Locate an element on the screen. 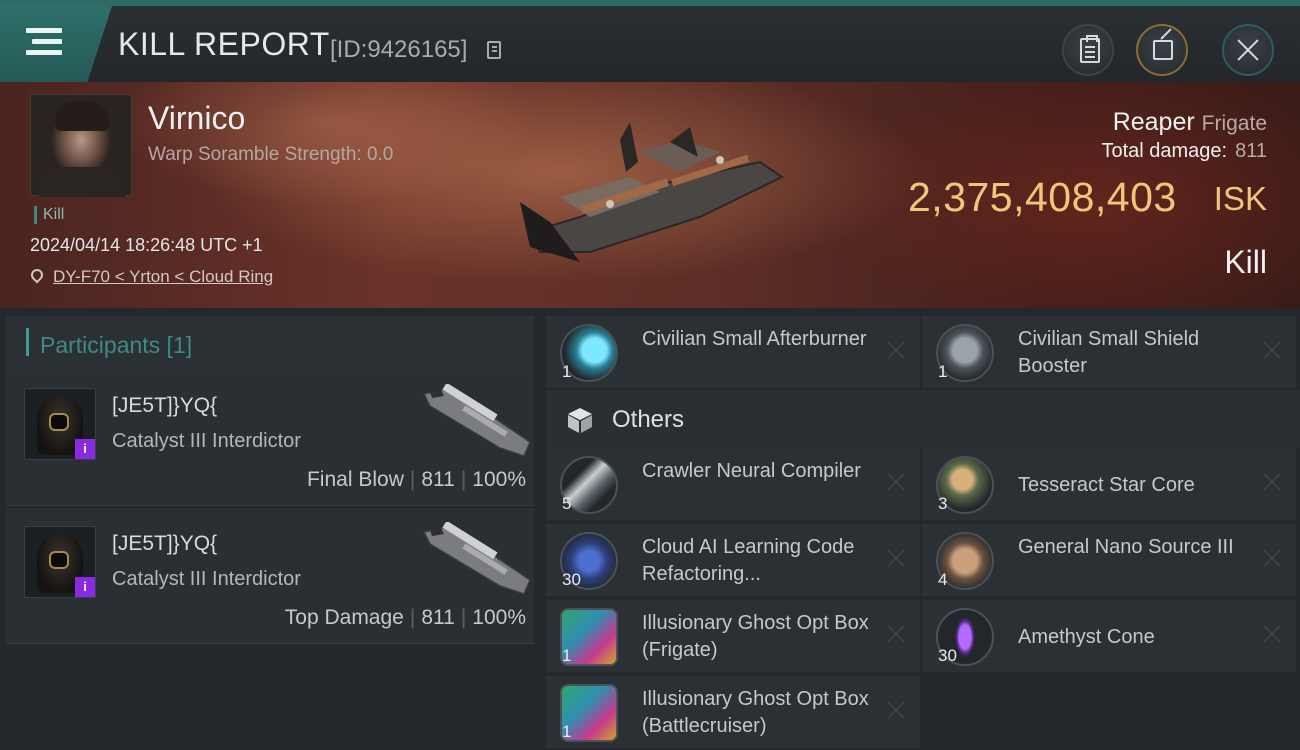 Image resolution: width=1300 pixels, height=750 pixels. item-quantity: 3 is located at coordinates (943, 503).